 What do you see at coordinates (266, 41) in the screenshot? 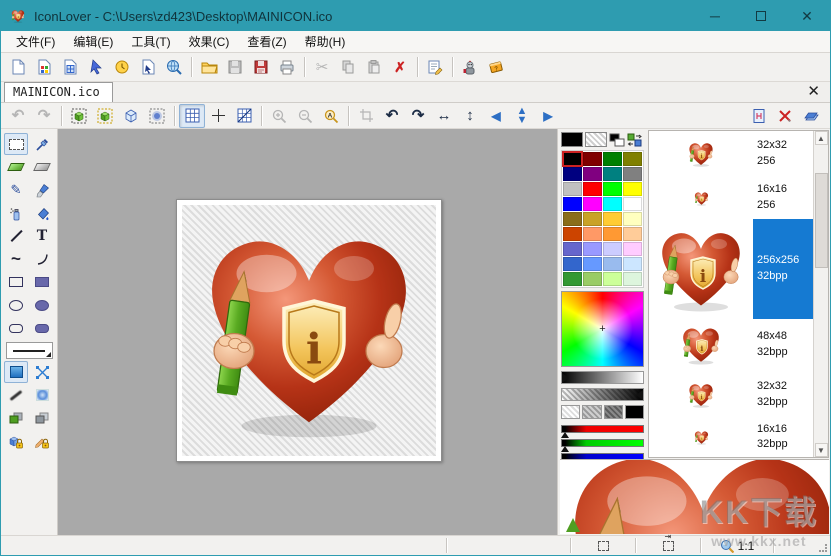
I see `menu-view: 查看(Z)` at bounding box center [266, 41].